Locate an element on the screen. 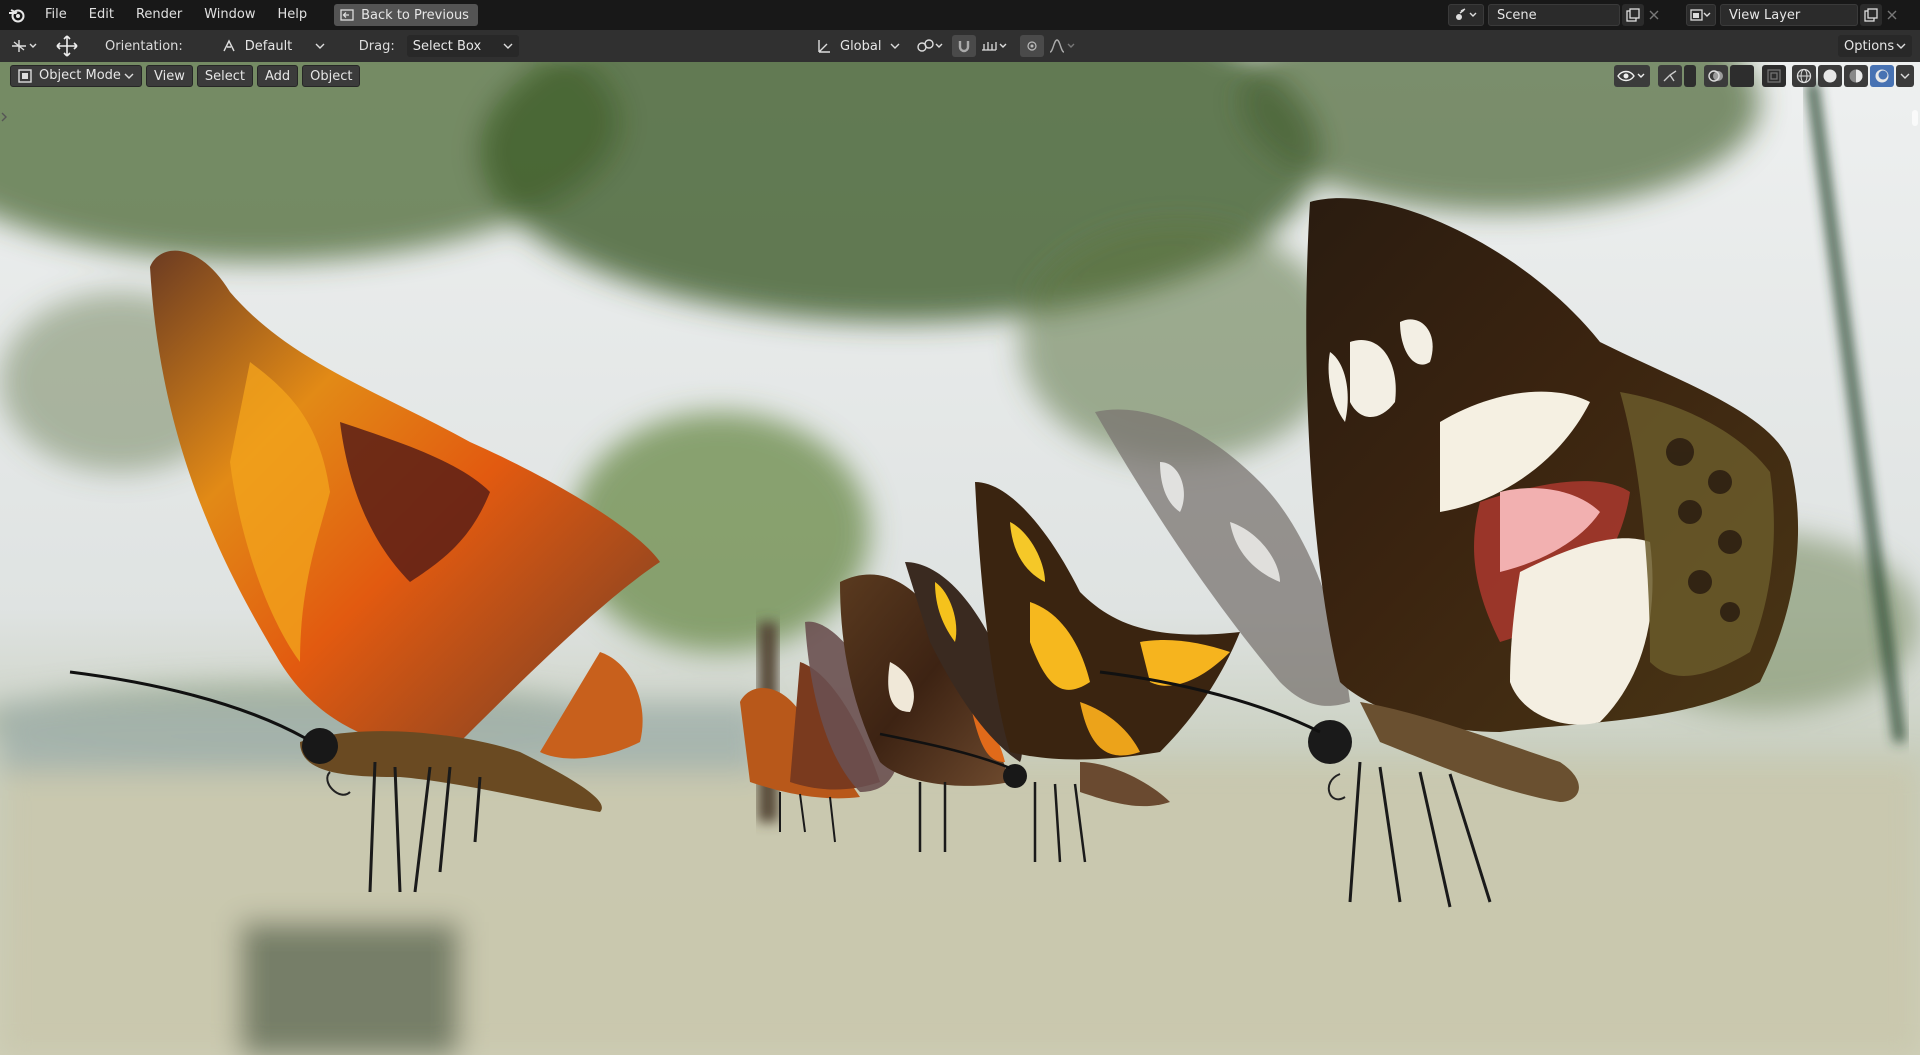  magnet-icon is located at coordinates (964, 47).